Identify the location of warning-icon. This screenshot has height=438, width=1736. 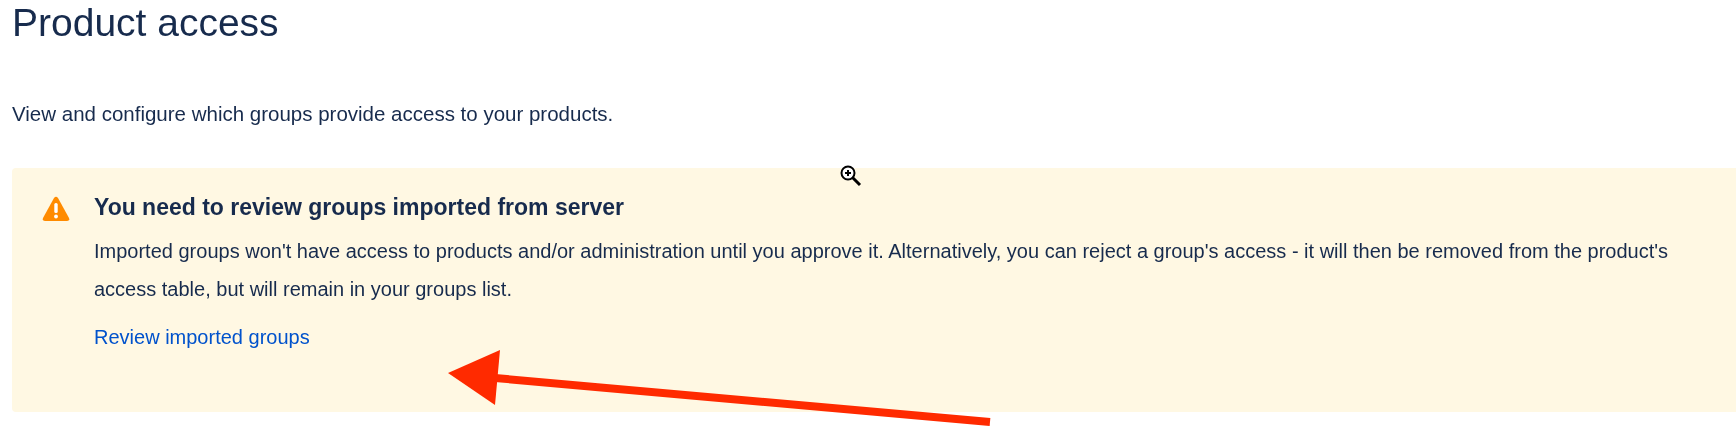
(56, 209).